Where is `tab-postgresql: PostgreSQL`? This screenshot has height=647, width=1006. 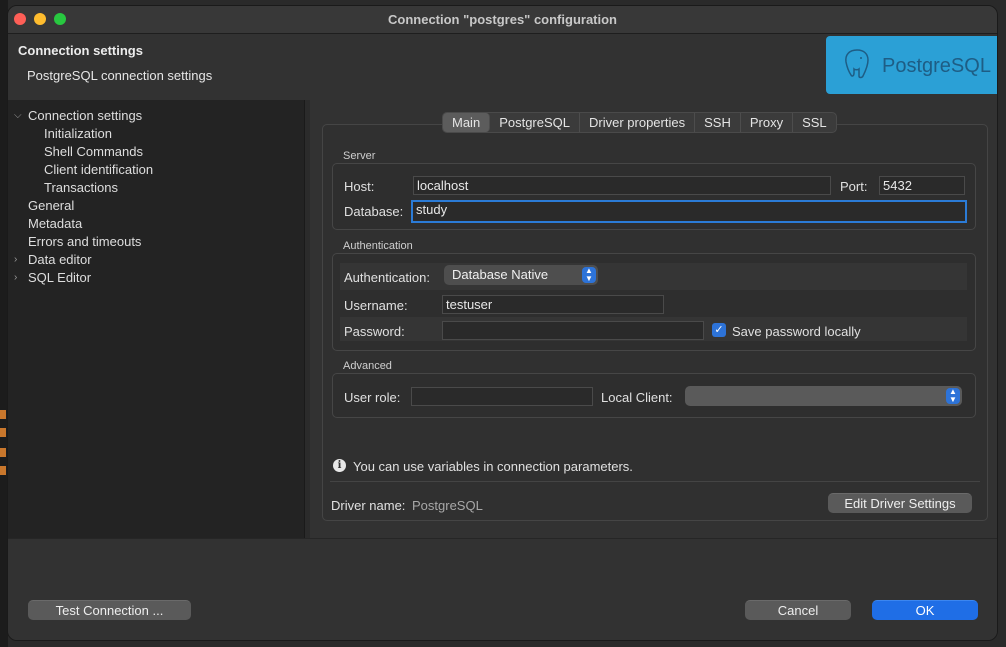 tab-postgresql: PostgreSQL is located at coordinates (535, 122).